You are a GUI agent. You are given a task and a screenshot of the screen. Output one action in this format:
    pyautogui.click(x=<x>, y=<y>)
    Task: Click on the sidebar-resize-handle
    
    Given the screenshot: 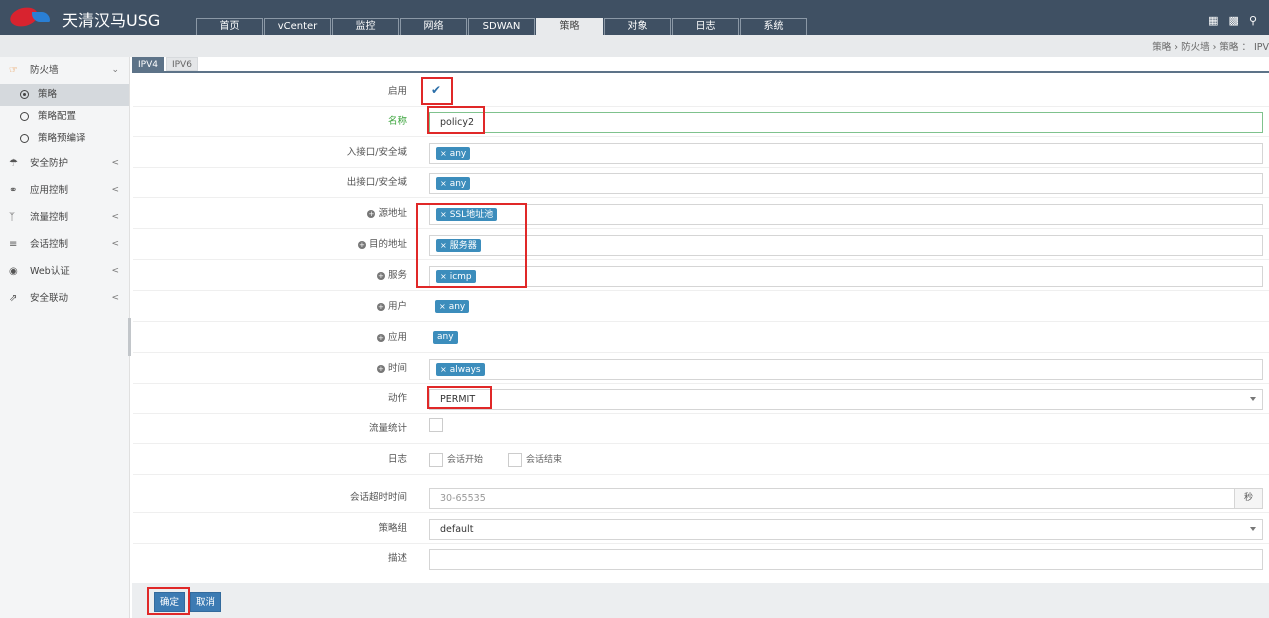 What is the action you would take?
    pyautogui.click(x=129, y=337)
    